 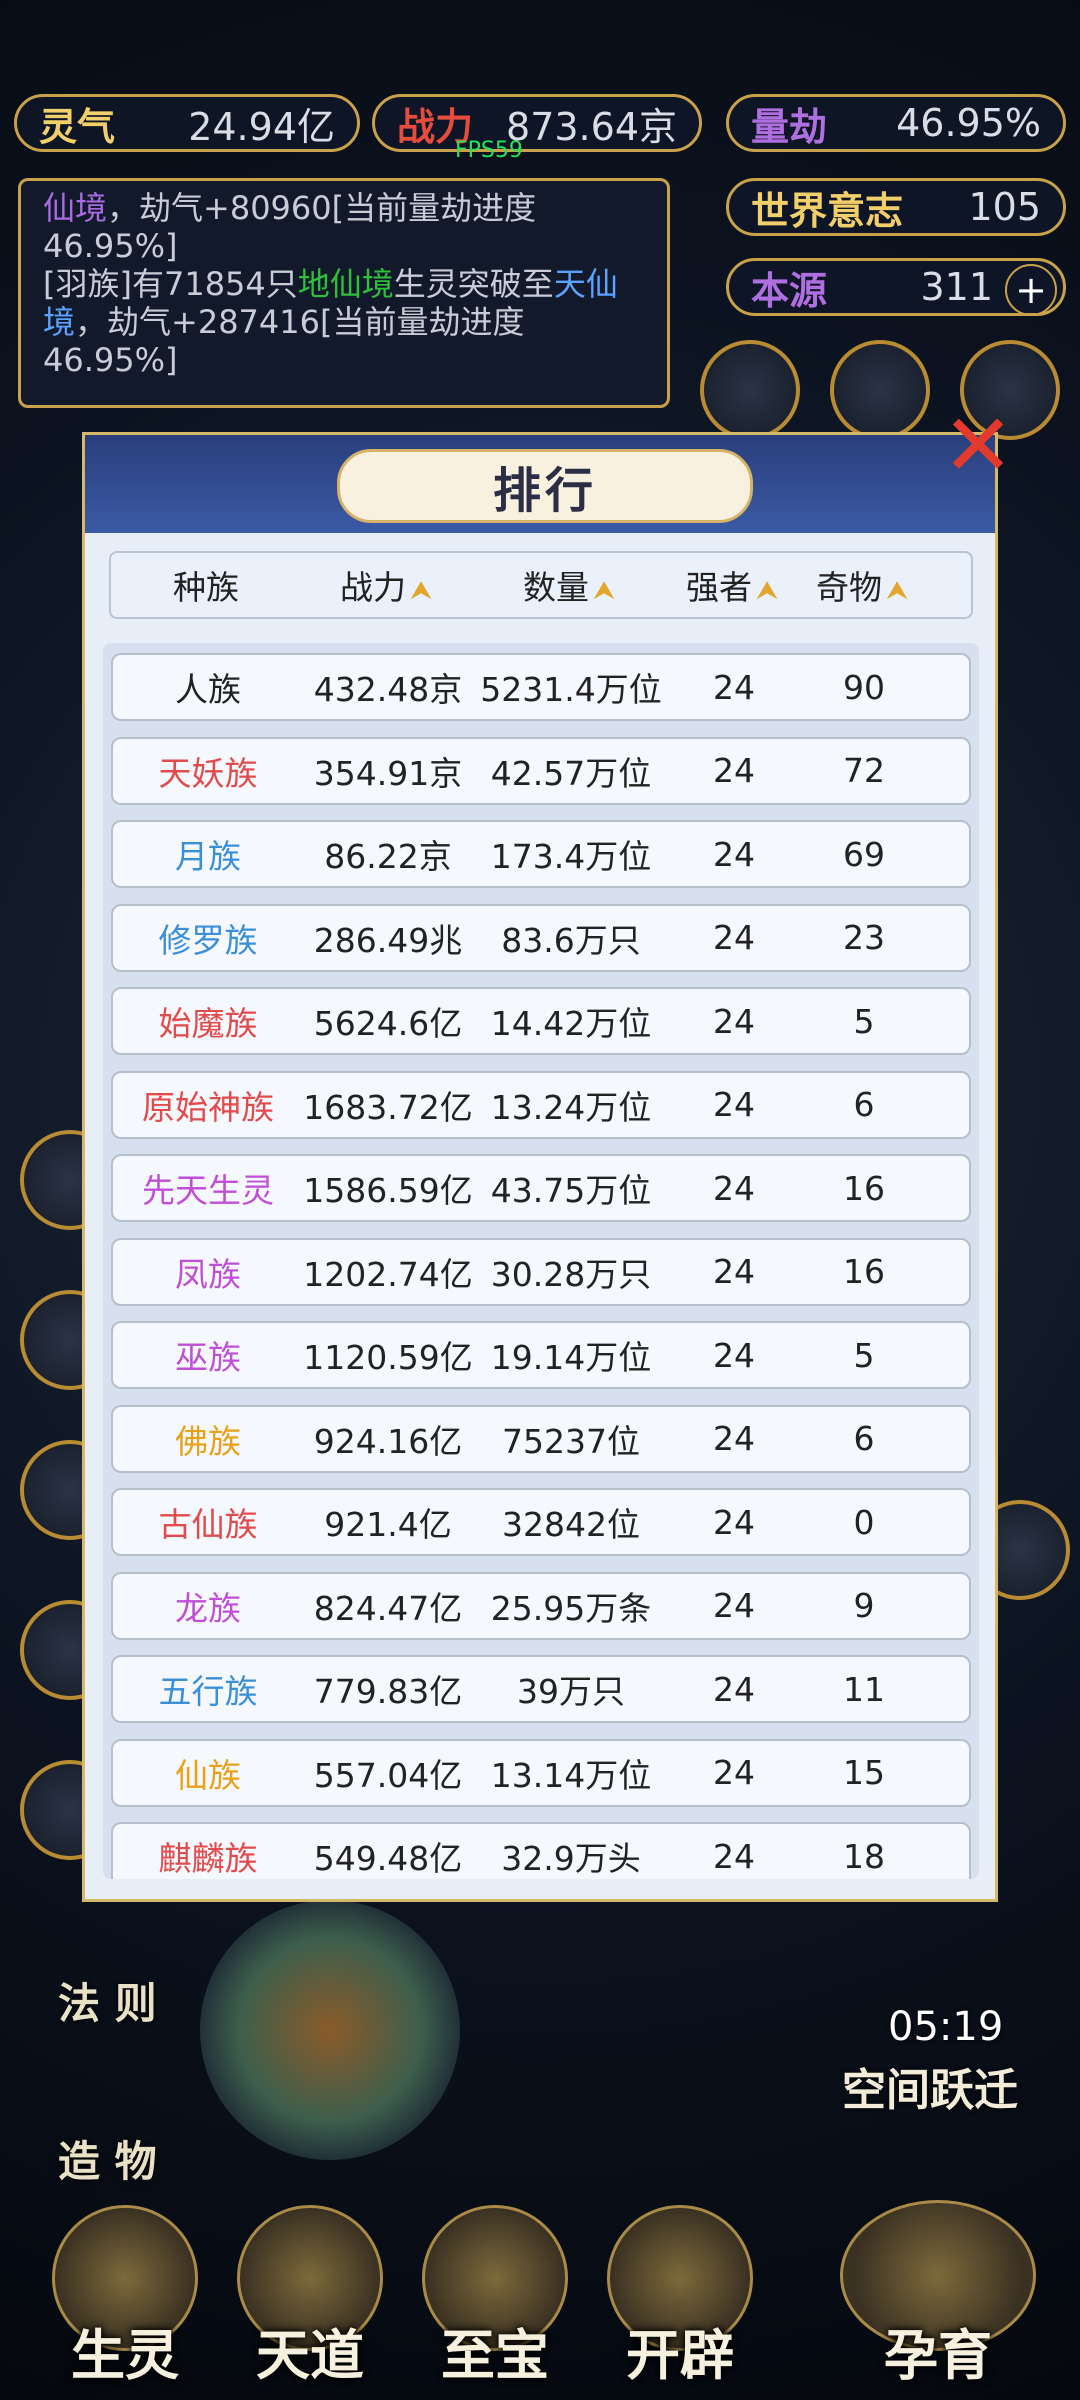 What do you see at coordinates (789, 290) in the screenshot?
I see `source-label: 本源` at bounding box center [789, 290].